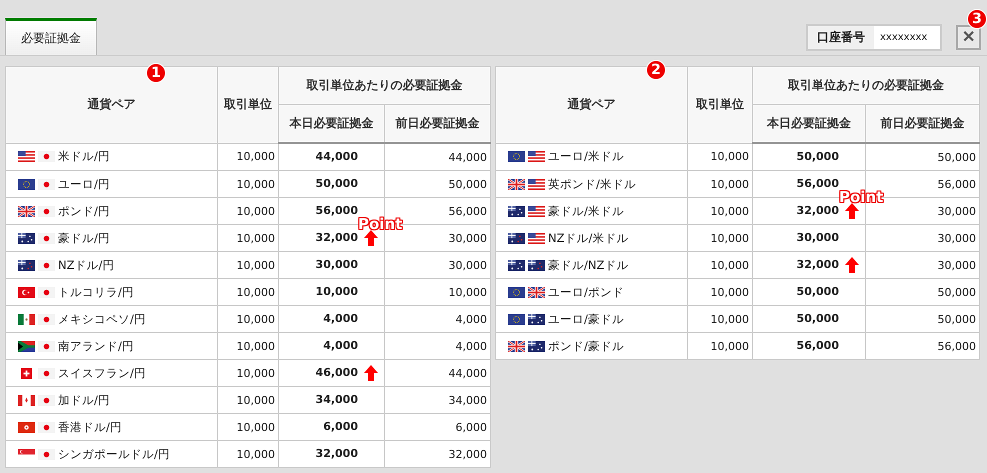  Describe the element at coordinates (586, 346) in the screenshot. I see `currency-pair: ポンド/豪ドル` at that location.